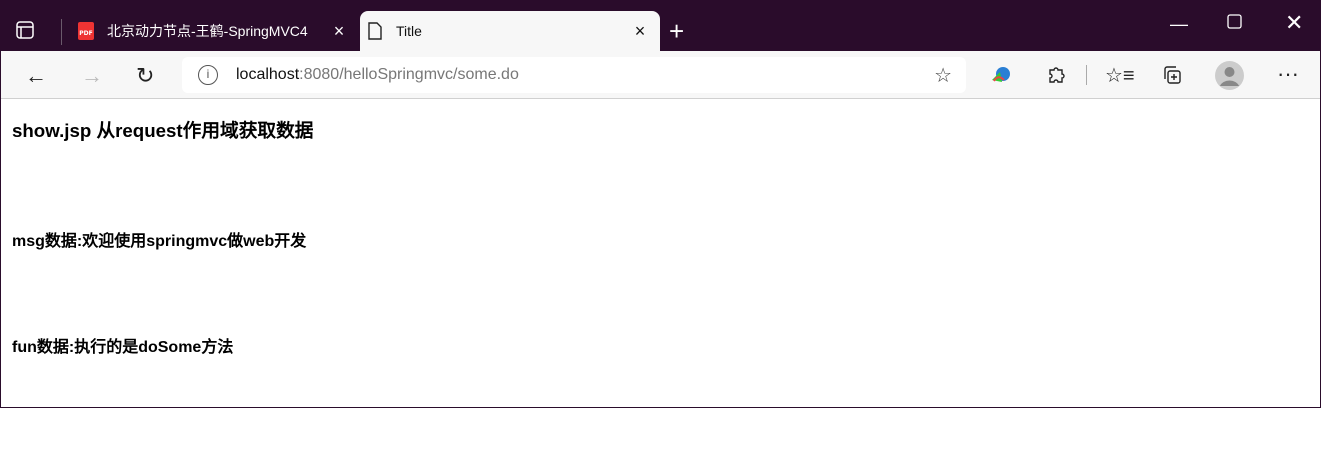 The height and width of the screenshot is (456, 1321). Describe the element at coordinates (1120, 75) in the screenshot. I see `favorites-icon: ☆≡` at that location.